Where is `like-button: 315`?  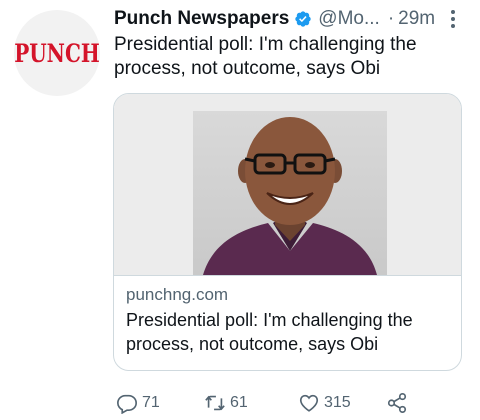
like-button: 315 is located at coordinates (324, 403).